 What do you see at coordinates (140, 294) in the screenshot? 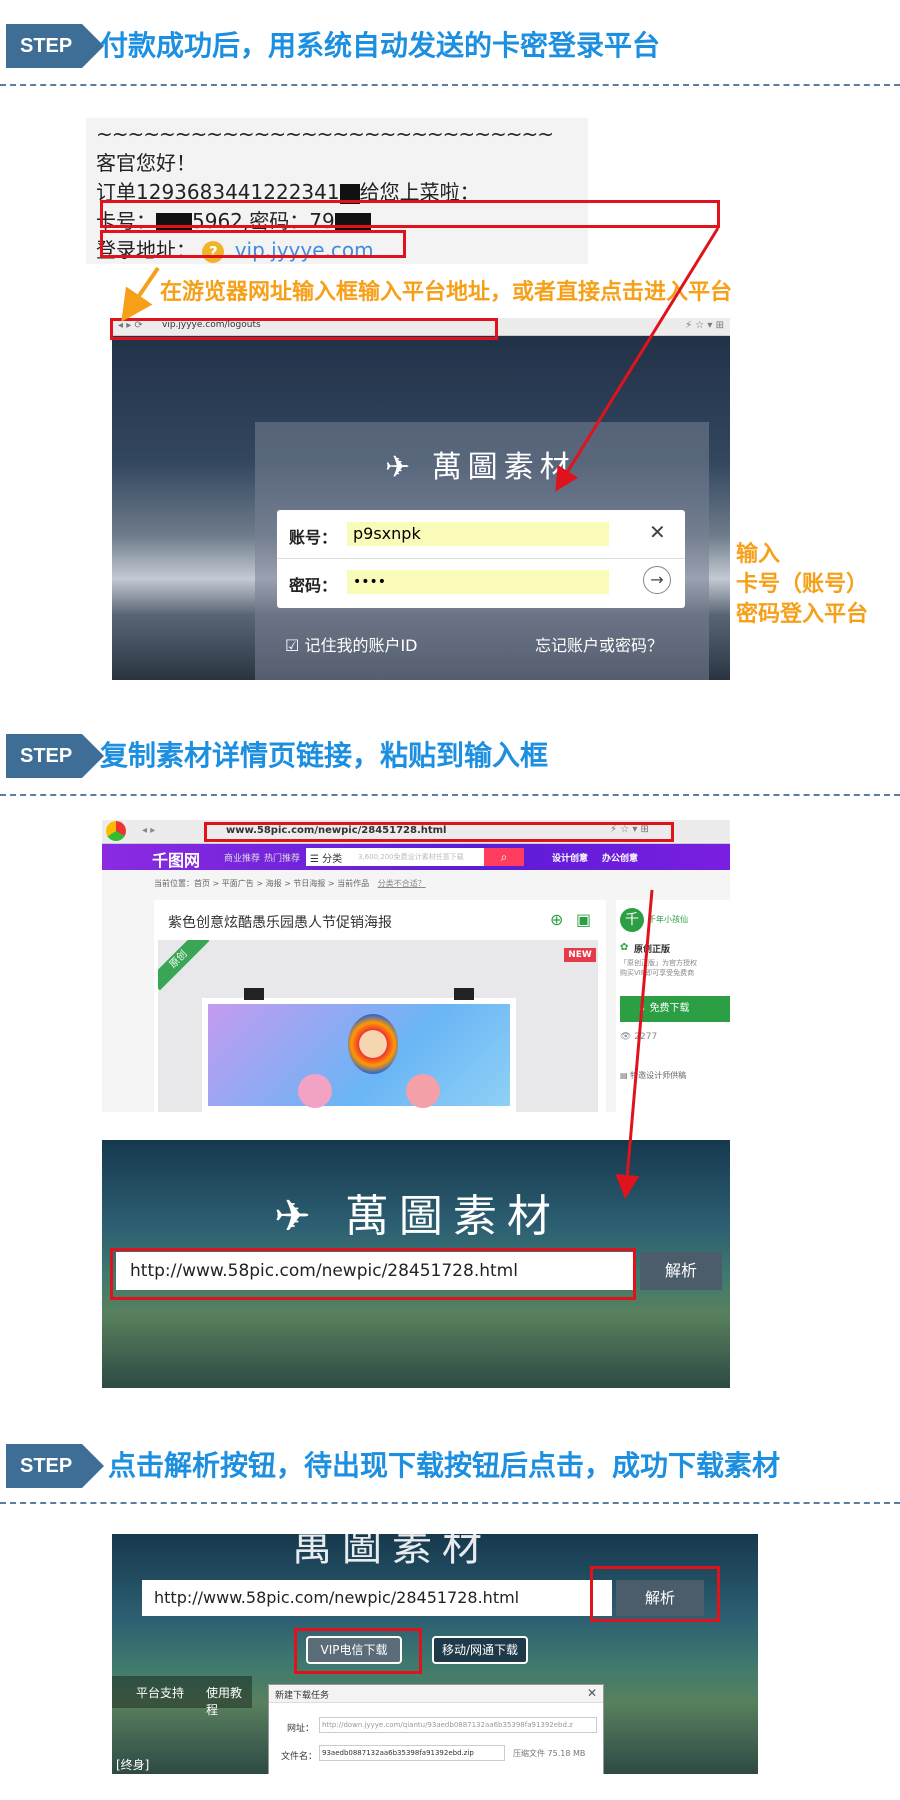
I see `arrow-to-url` at bounding box center [140, 294].